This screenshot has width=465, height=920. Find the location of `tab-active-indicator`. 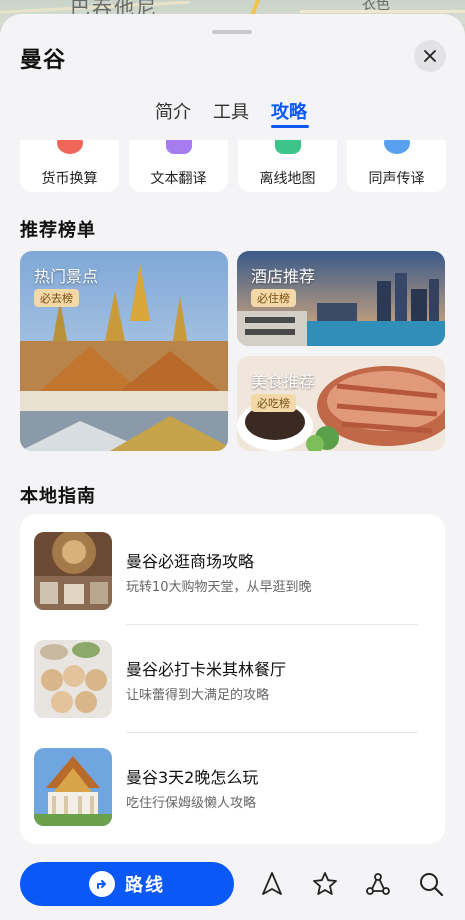

tab-active-indicator is located at coordinates (290, 126).